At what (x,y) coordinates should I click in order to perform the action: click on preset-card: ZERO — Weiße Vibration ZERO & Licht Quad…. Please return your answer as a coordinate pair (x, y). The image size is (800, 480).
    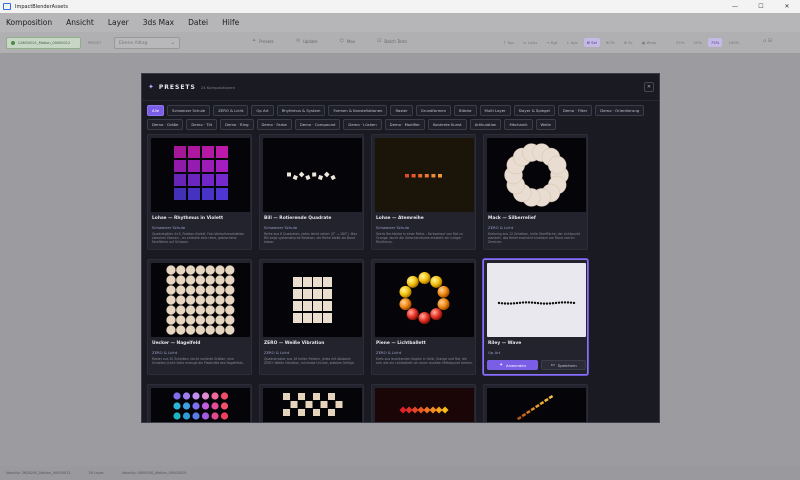
    Looking at the image, I should click on (311, 317).